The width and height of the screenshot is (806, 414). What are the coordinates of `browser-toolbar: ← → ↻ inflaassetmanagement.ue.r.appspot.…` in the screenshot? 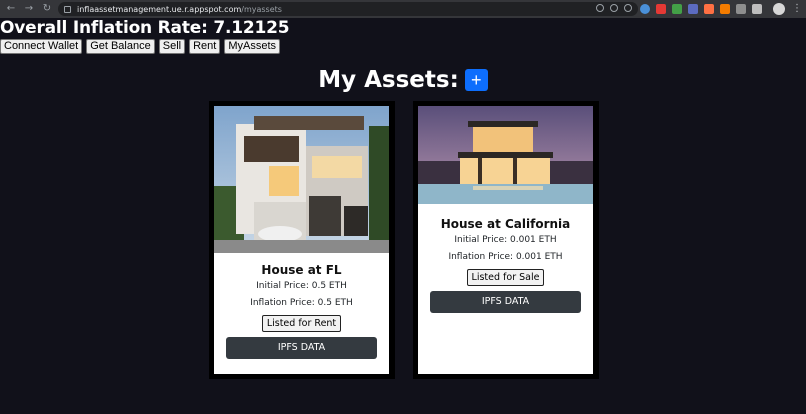 It's located at (403, 9).